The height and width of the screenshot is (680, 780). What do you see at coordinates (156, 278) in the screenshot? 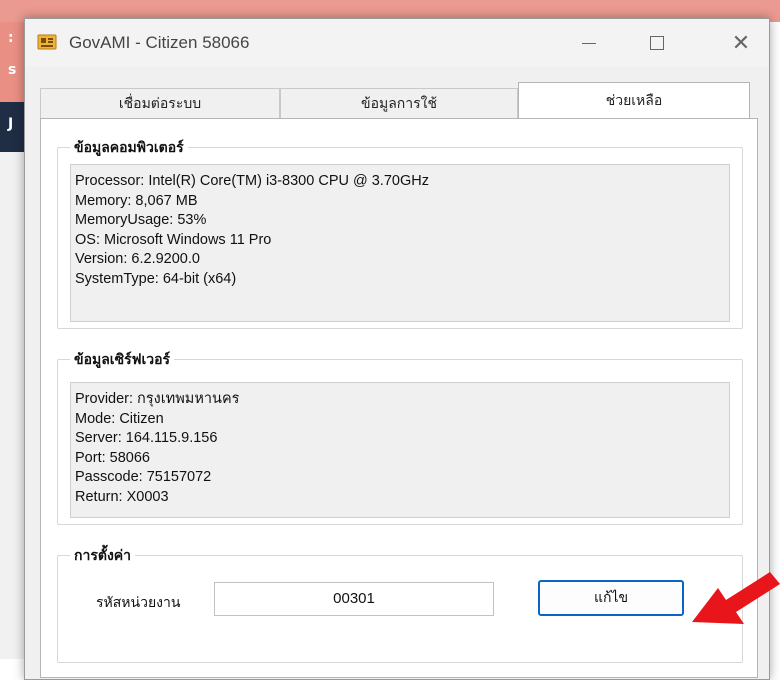
I see `system-type-line: SystemType: 64-bit (x64)` at bounding box center [156, 278].